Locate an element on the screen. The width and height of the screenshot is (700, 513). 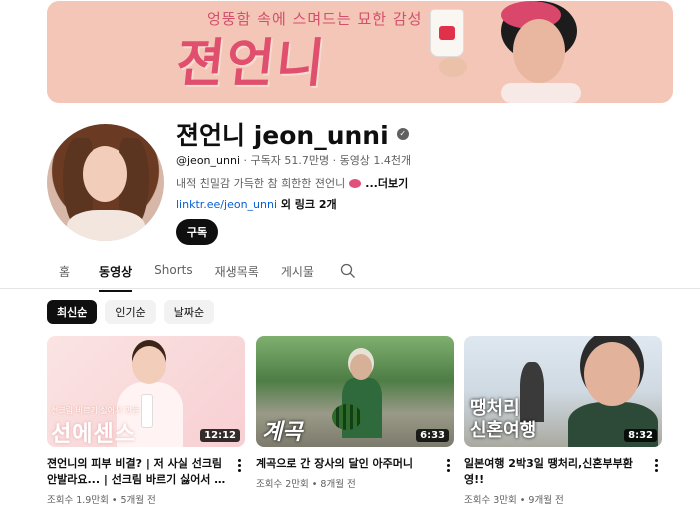
chip-popular: 인기순 is located at coordinates (130, 312).